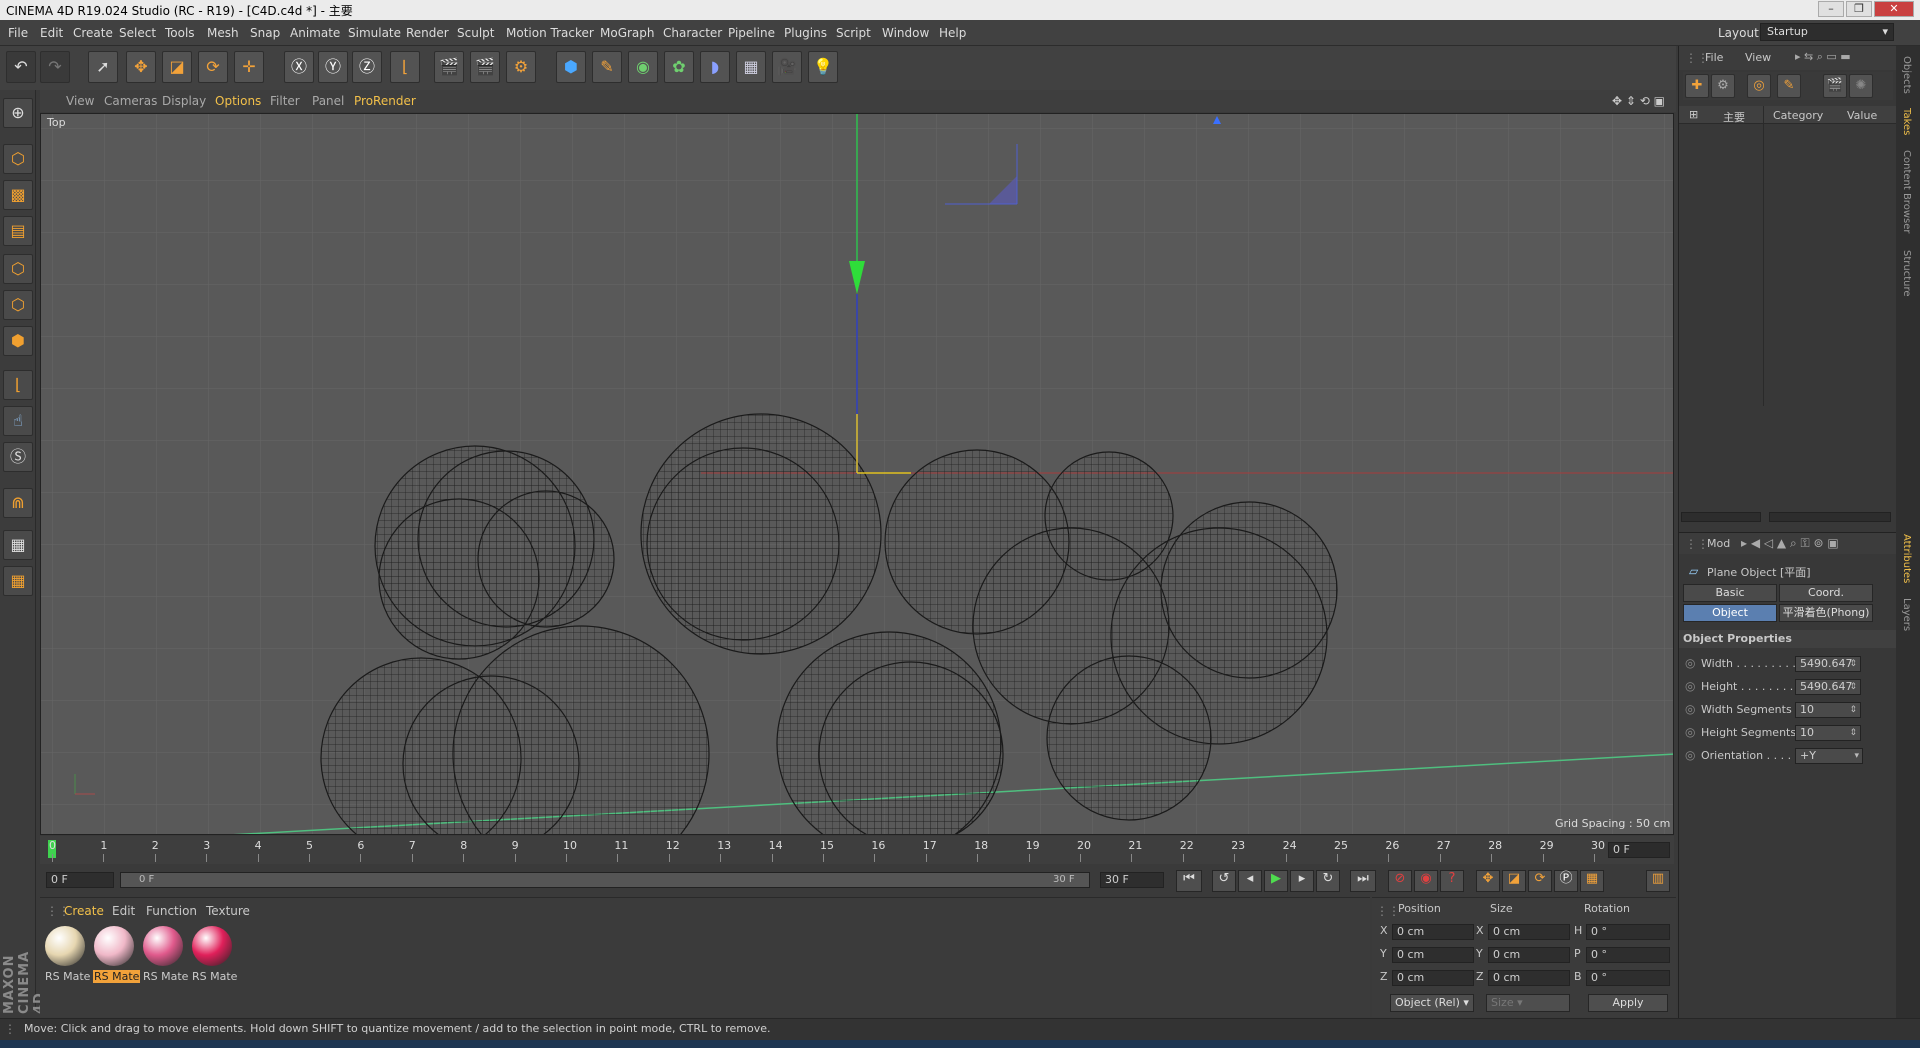 Image resolution: width=1920 pixels, height=1048 pixels. I want to click on menu-script: Script, so click(853, 33).